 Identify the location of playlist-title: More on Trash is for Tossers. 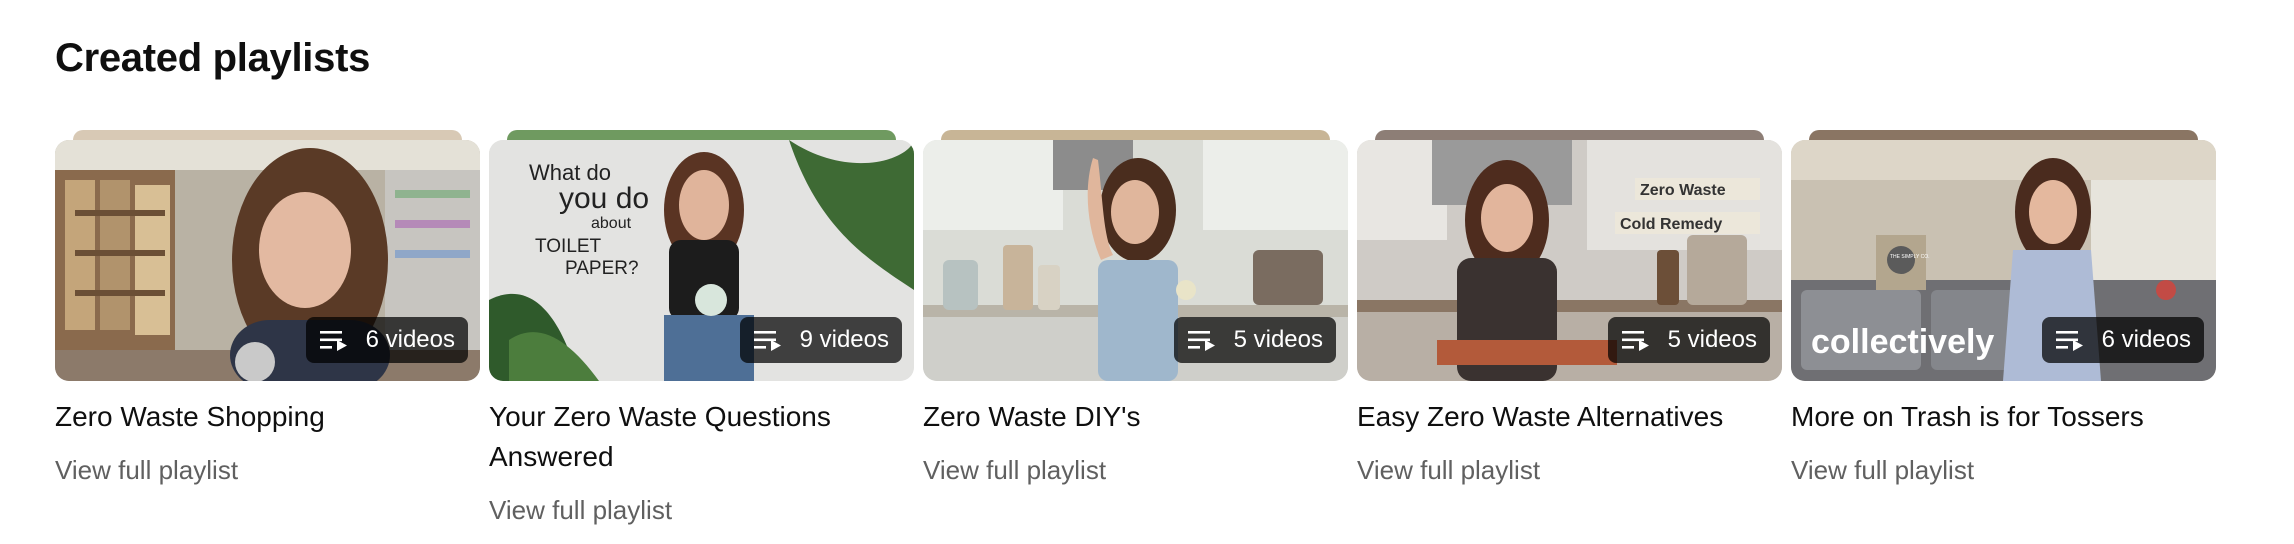
(2003, 417).